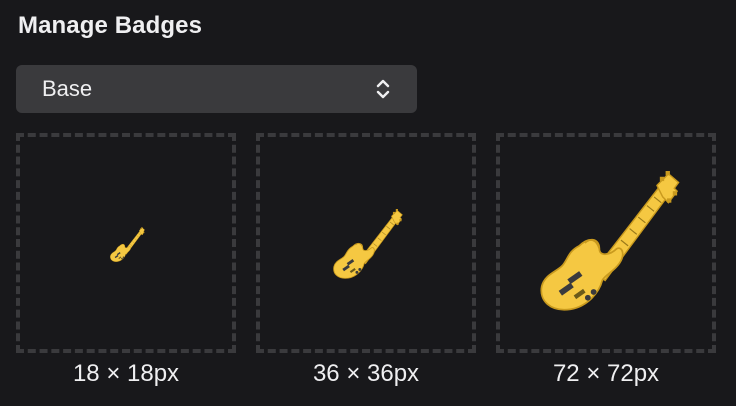  I want to click on badge-type-select: Base, so click(216, 89).